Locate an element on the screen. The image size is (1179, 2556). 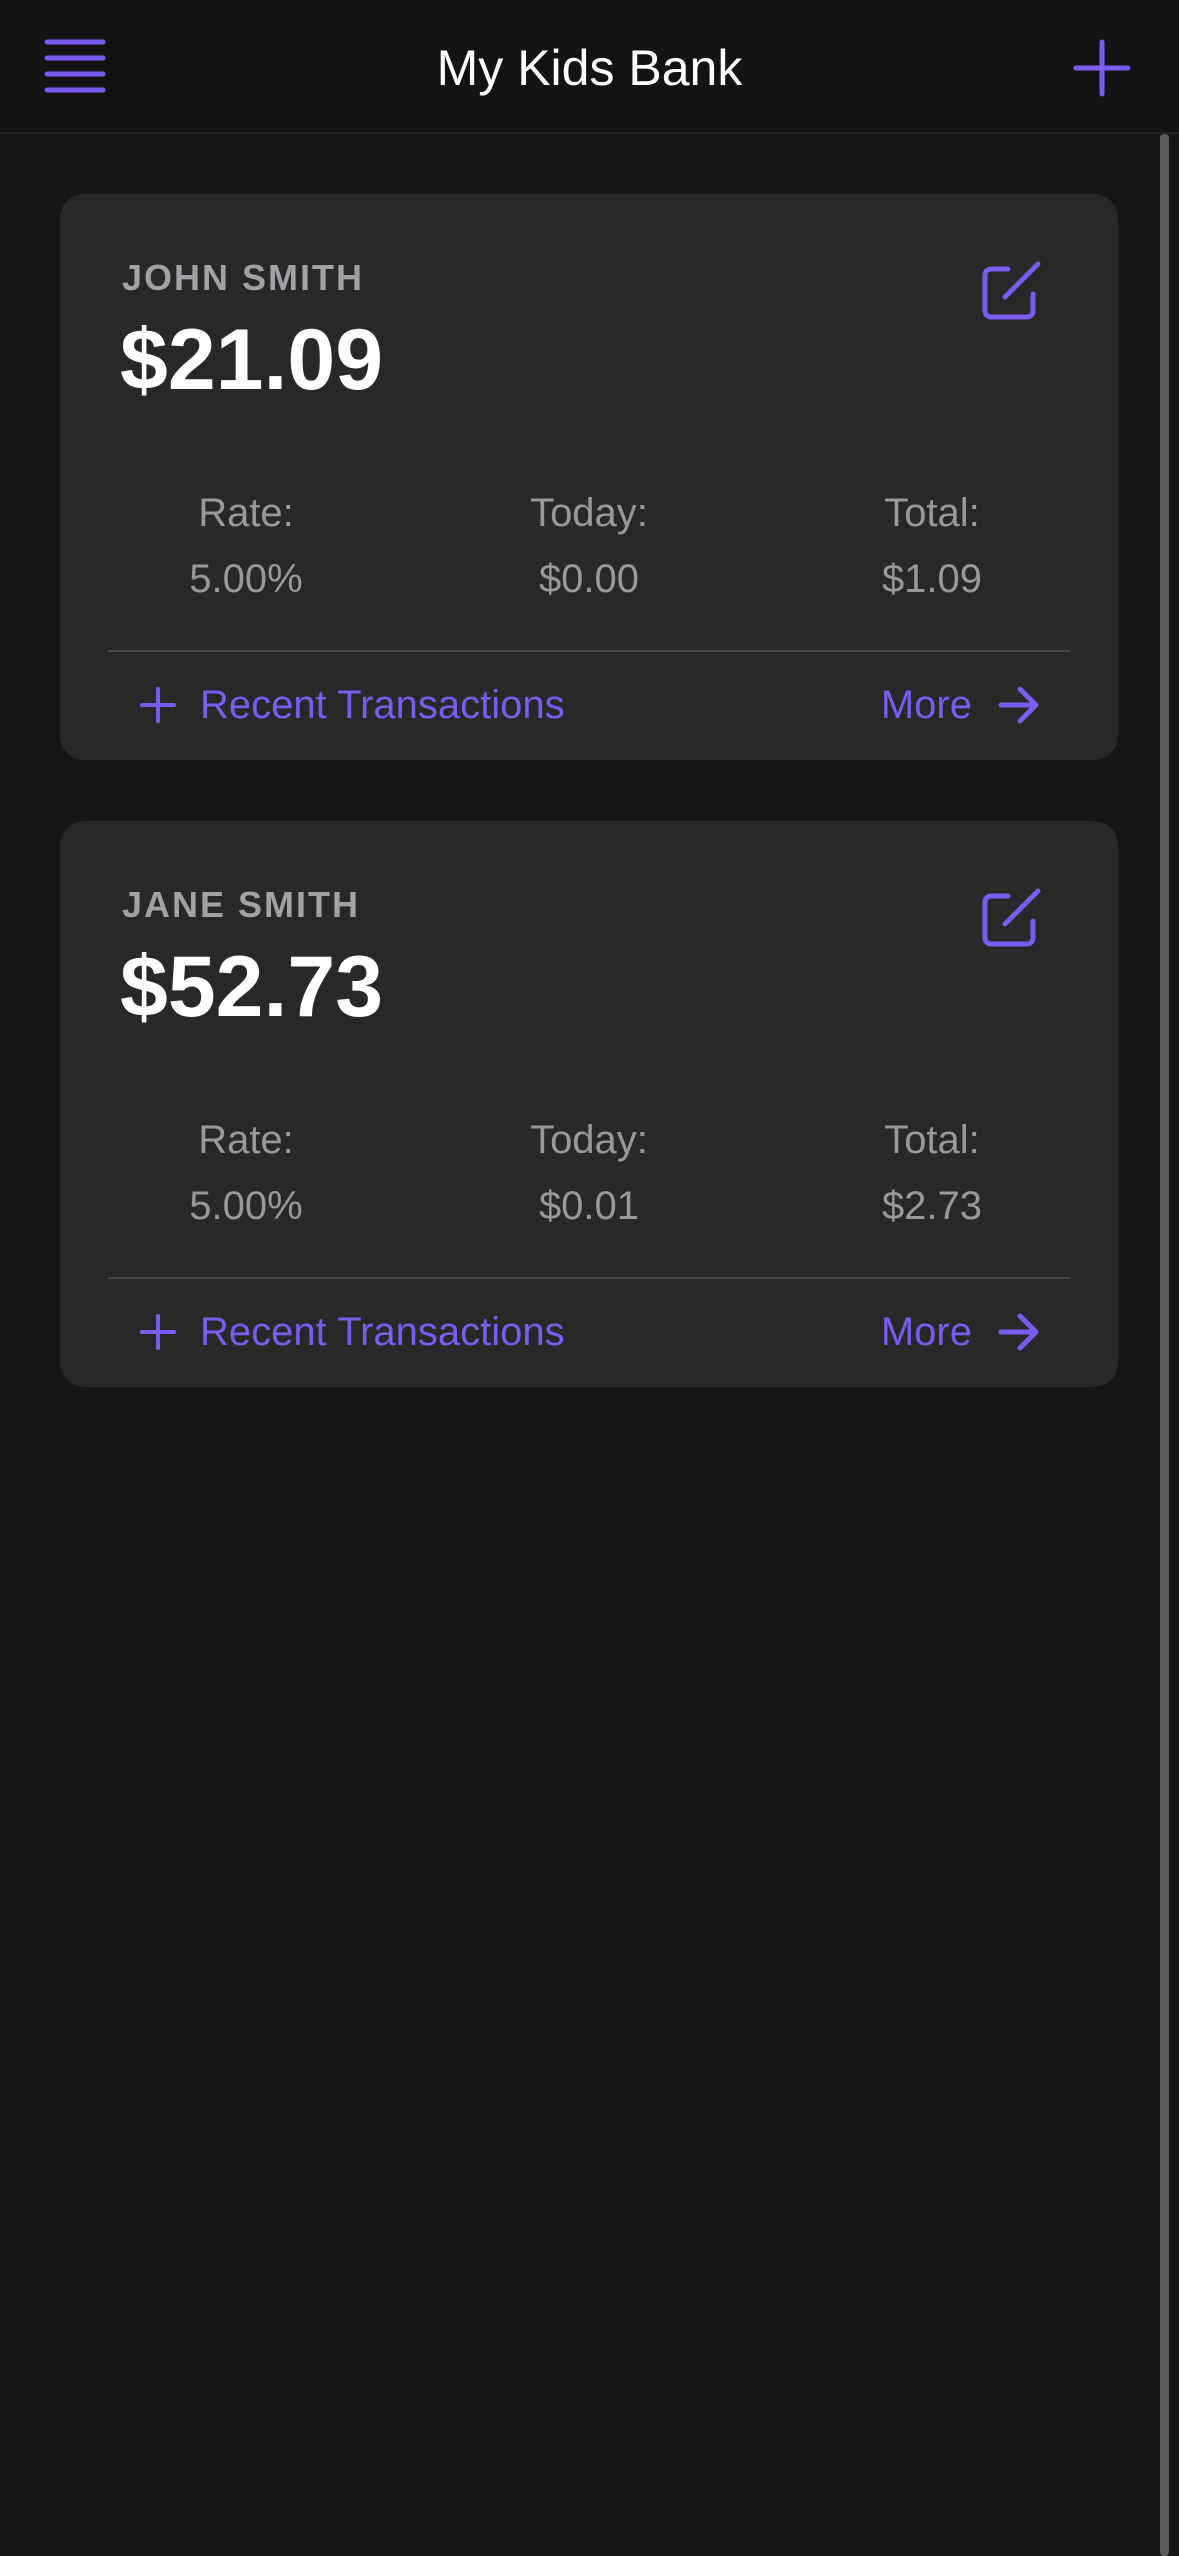
total-value: $1.09 is located at coordinates (932, 579).